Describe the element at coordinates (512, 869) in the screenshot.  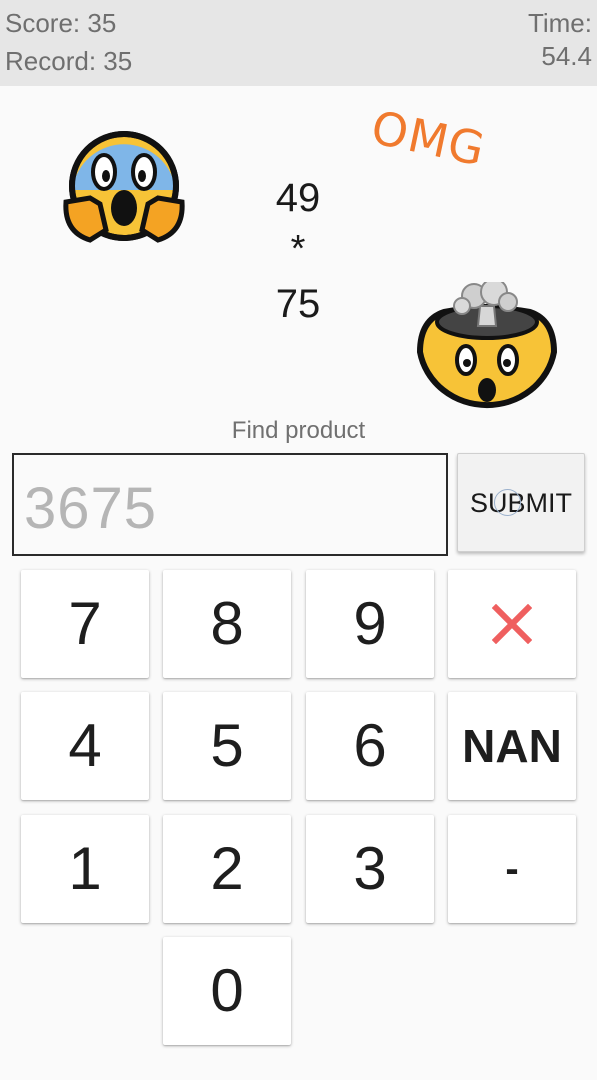
I see `minus-button: -` at that location.